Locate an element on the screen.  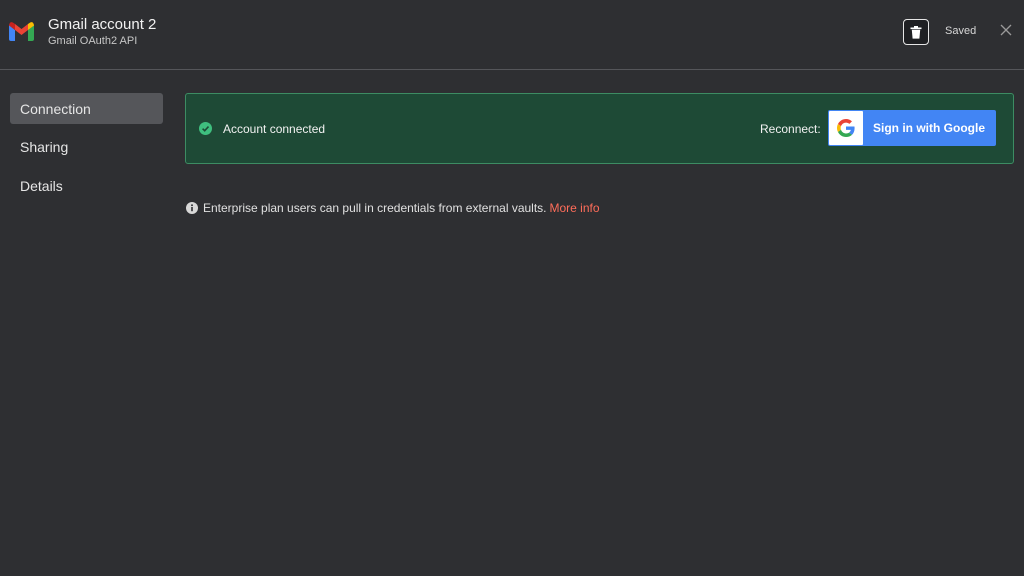
page-title: Gmail account 2 is located at coordinates (102, 24).